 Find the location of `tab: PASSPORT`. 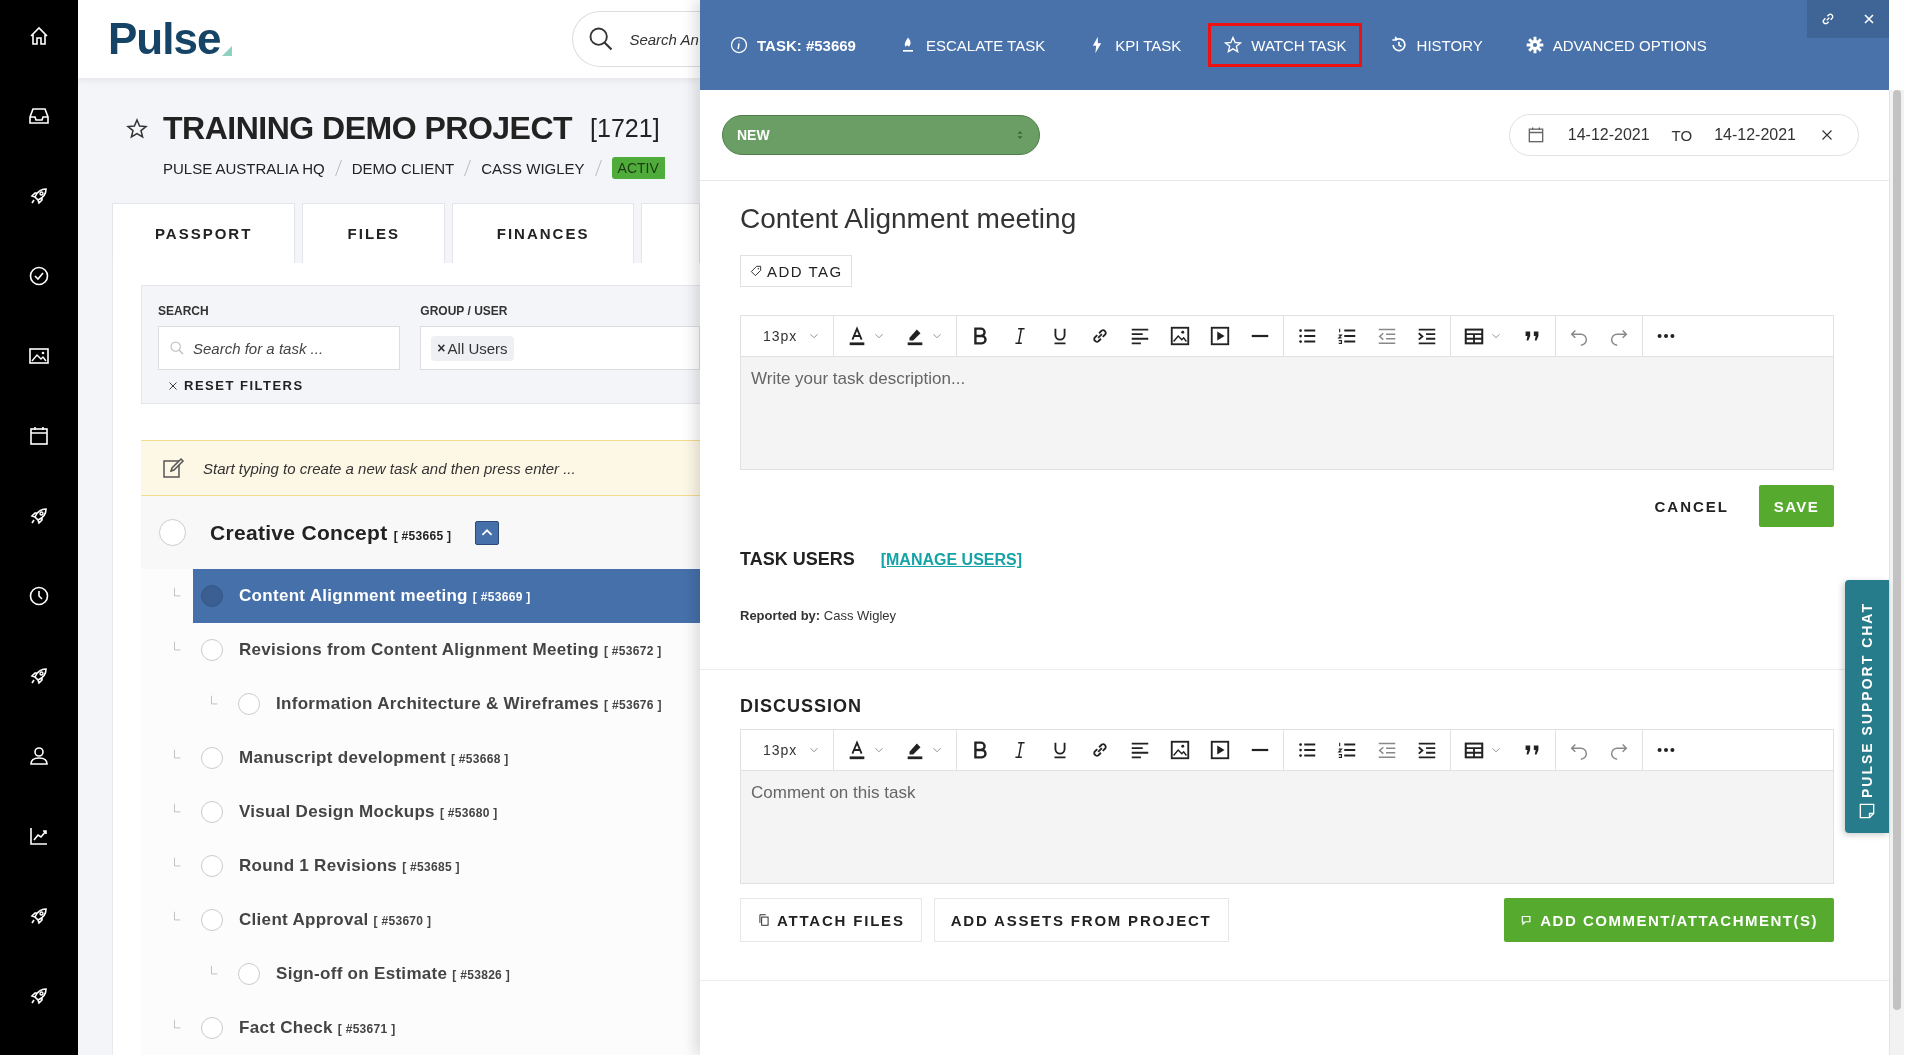

tab: PASSPORT is located at coordinates (204, 233).